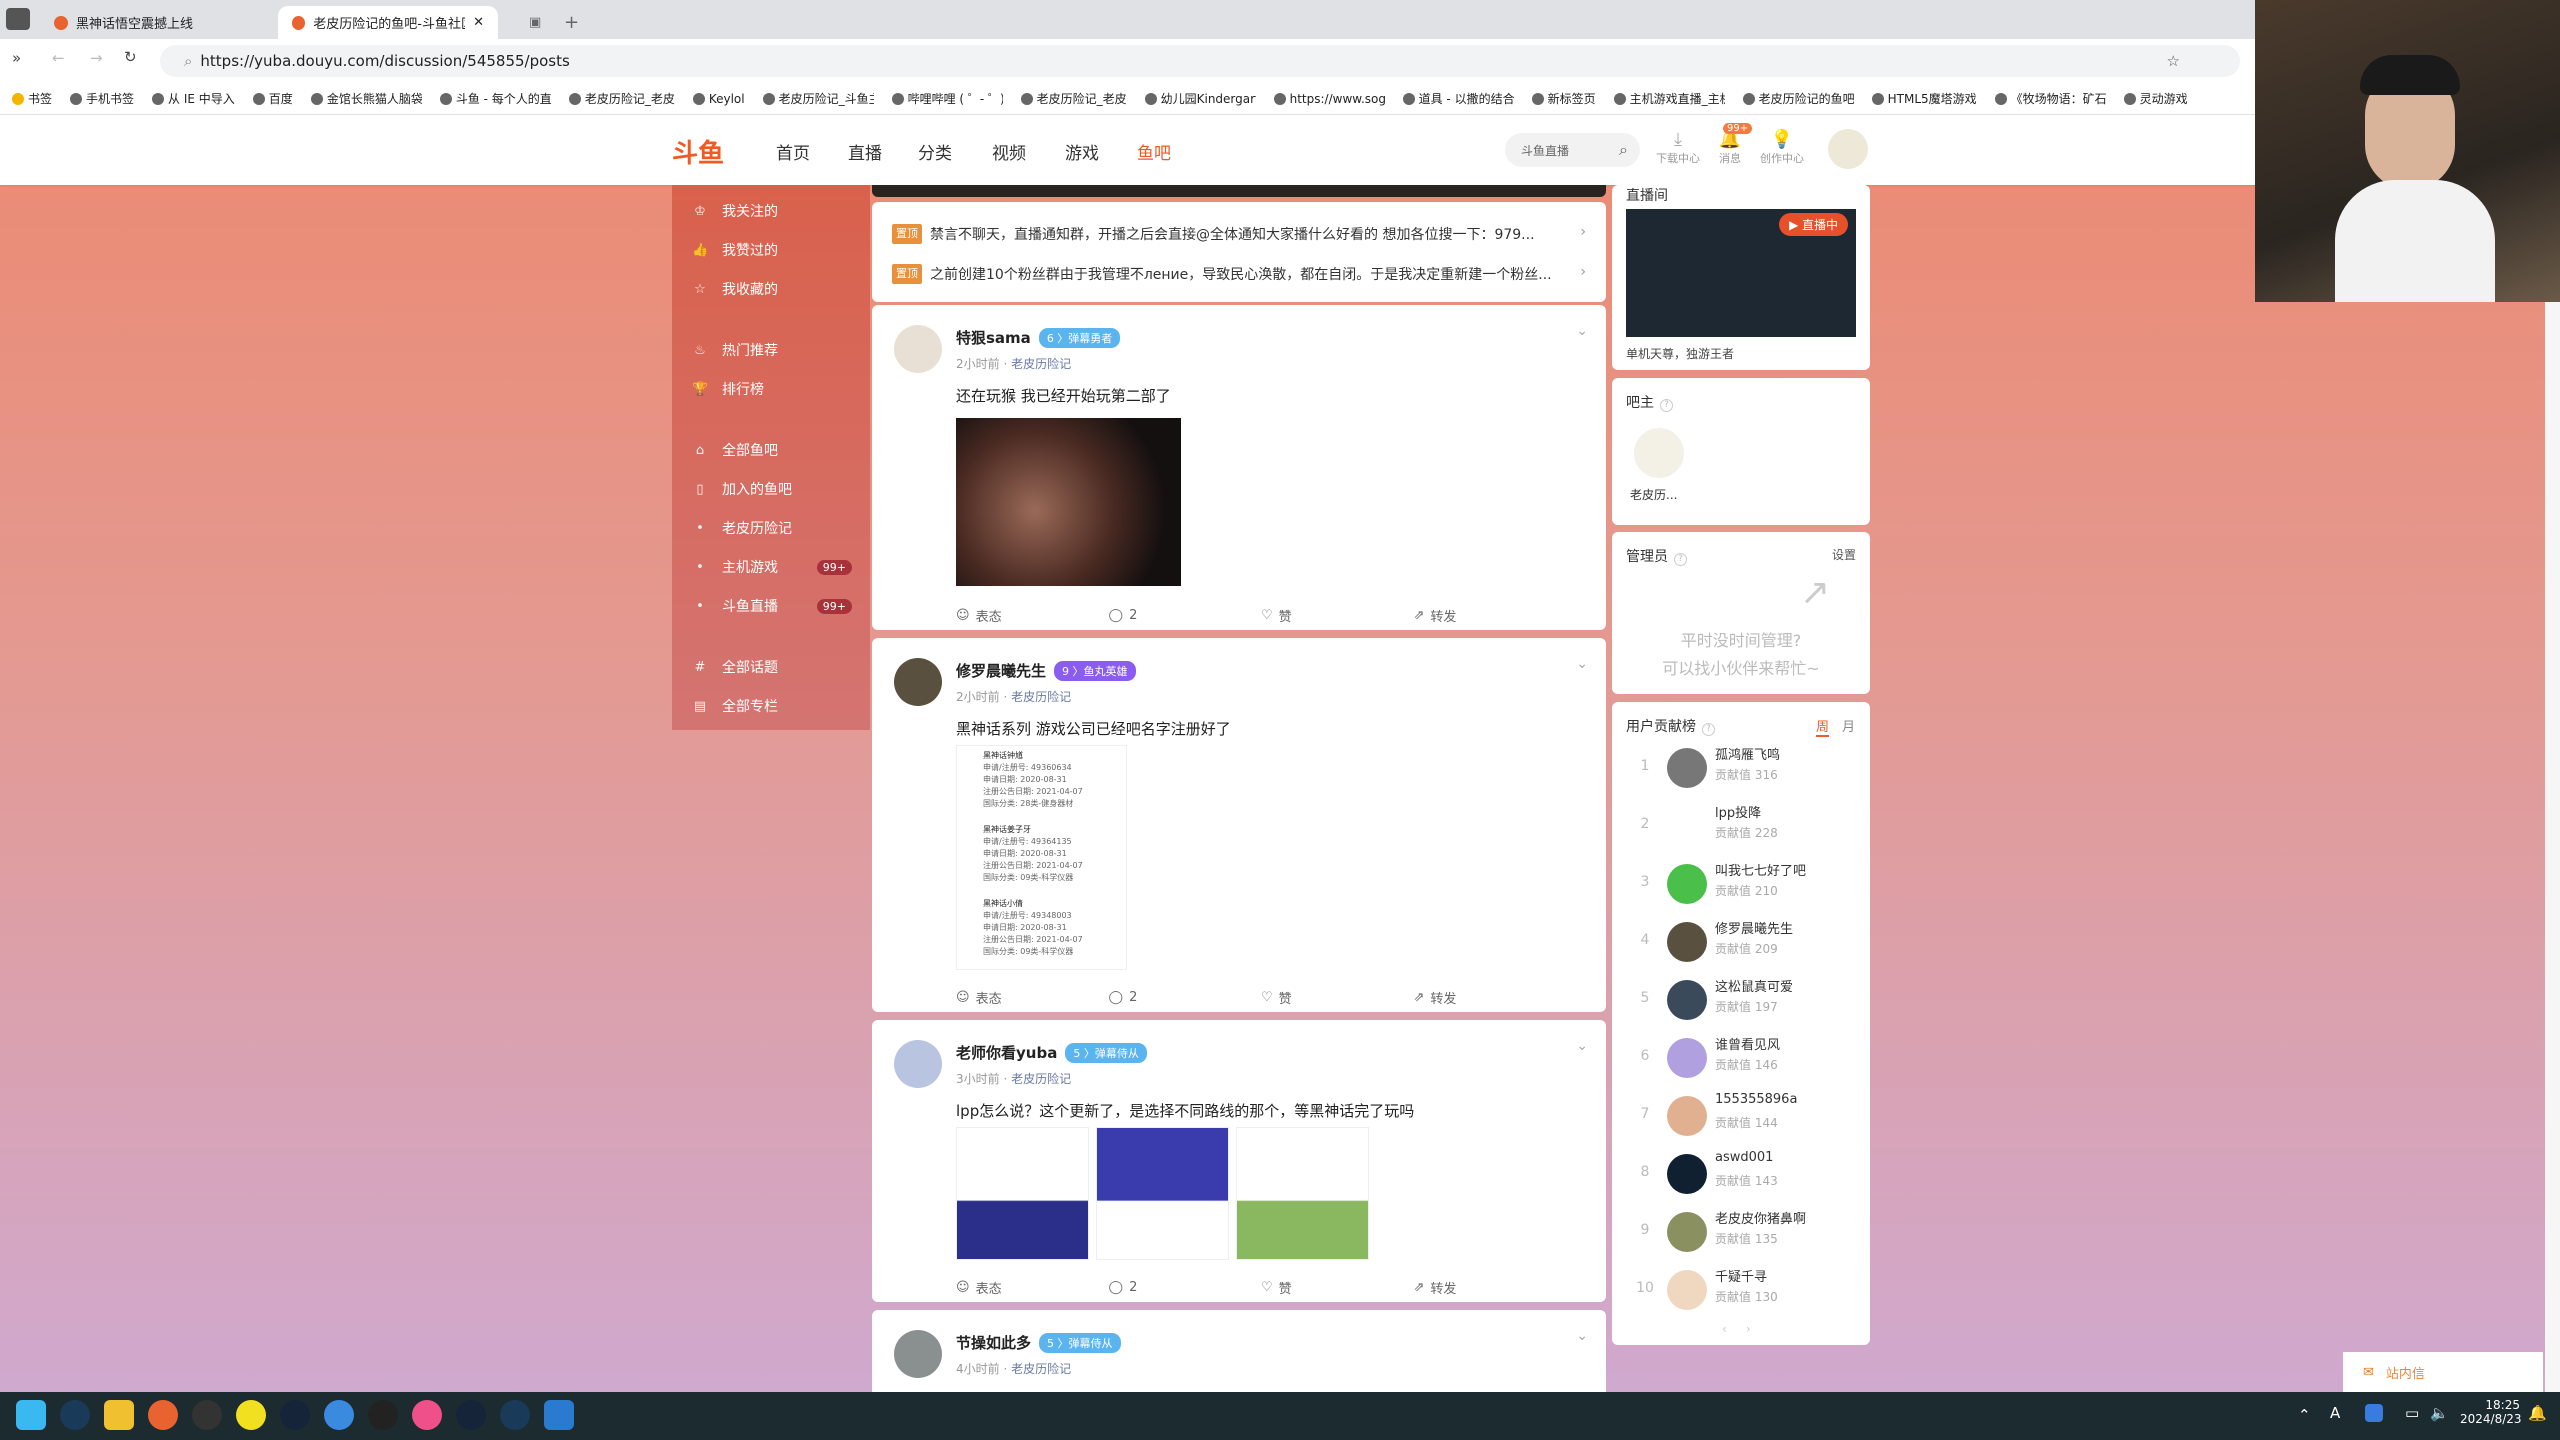  I want to click on nav-5: 鱼吧, so click(1154, 151).